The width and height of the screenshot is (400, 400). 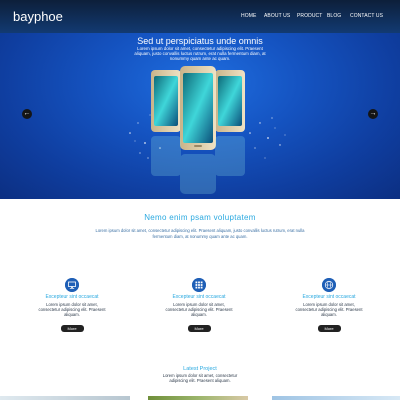 I want to click on intro-title: Nemo enim psam voluptatem, so click(x=200, y=217).